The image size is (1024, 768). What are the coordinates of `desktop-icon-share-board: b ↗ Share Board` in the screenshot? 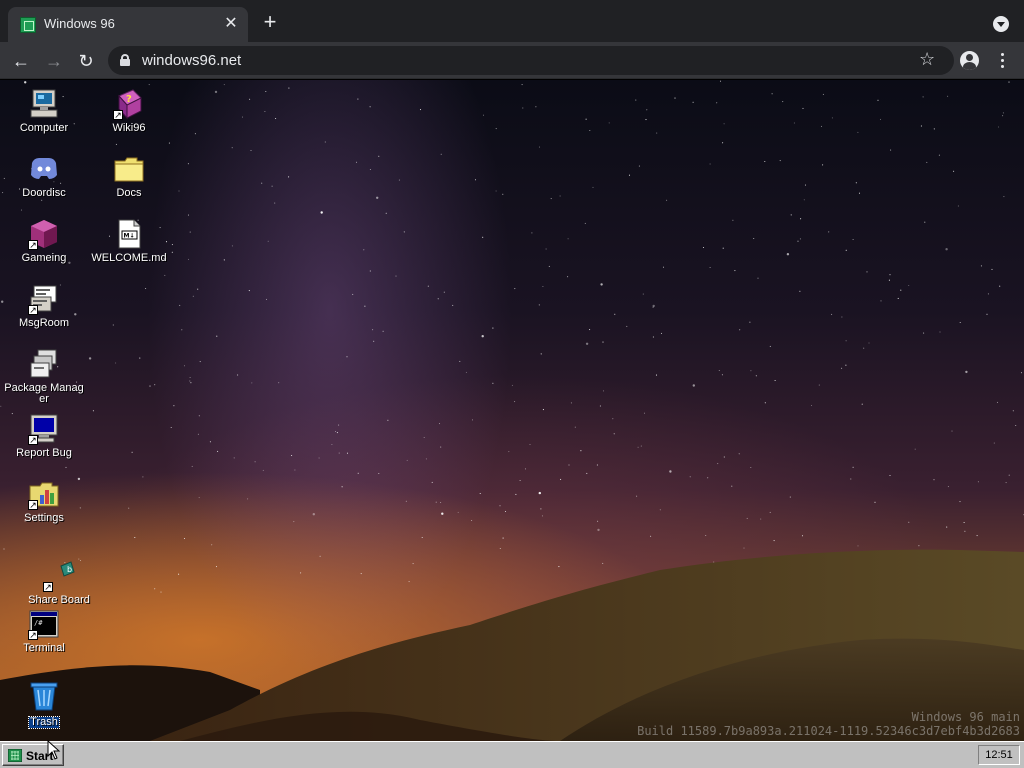 It's located at (59, 583).